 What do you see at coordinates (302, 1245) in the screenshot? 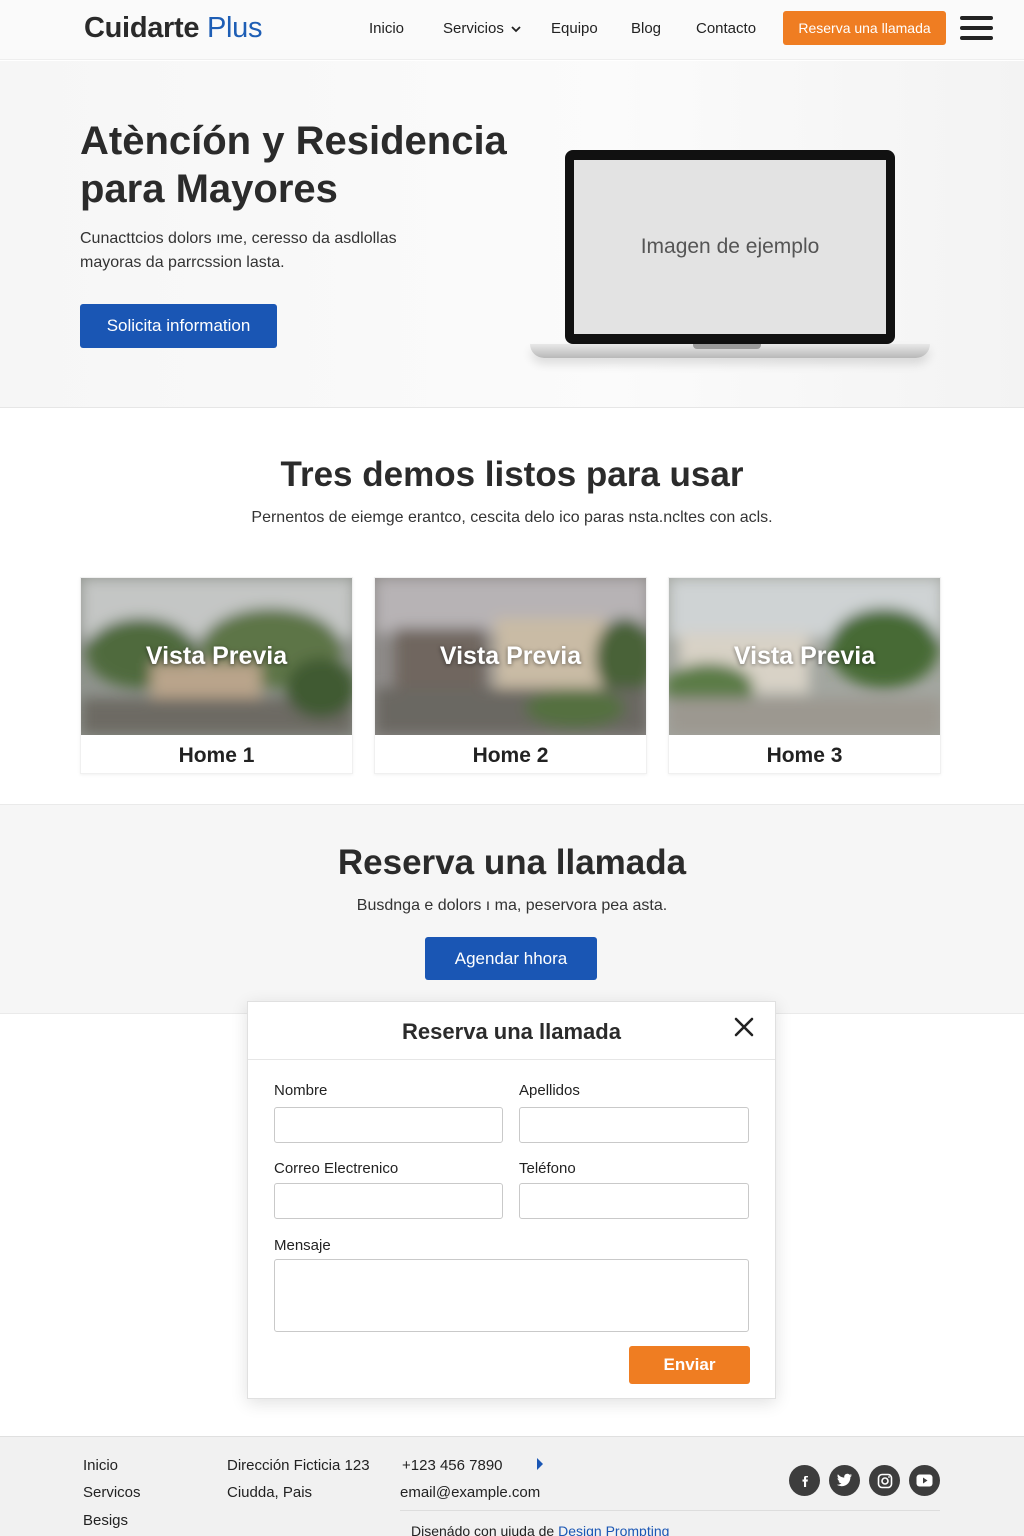
I see `message-label: Mensaje` at bounding box center [302, 1245].